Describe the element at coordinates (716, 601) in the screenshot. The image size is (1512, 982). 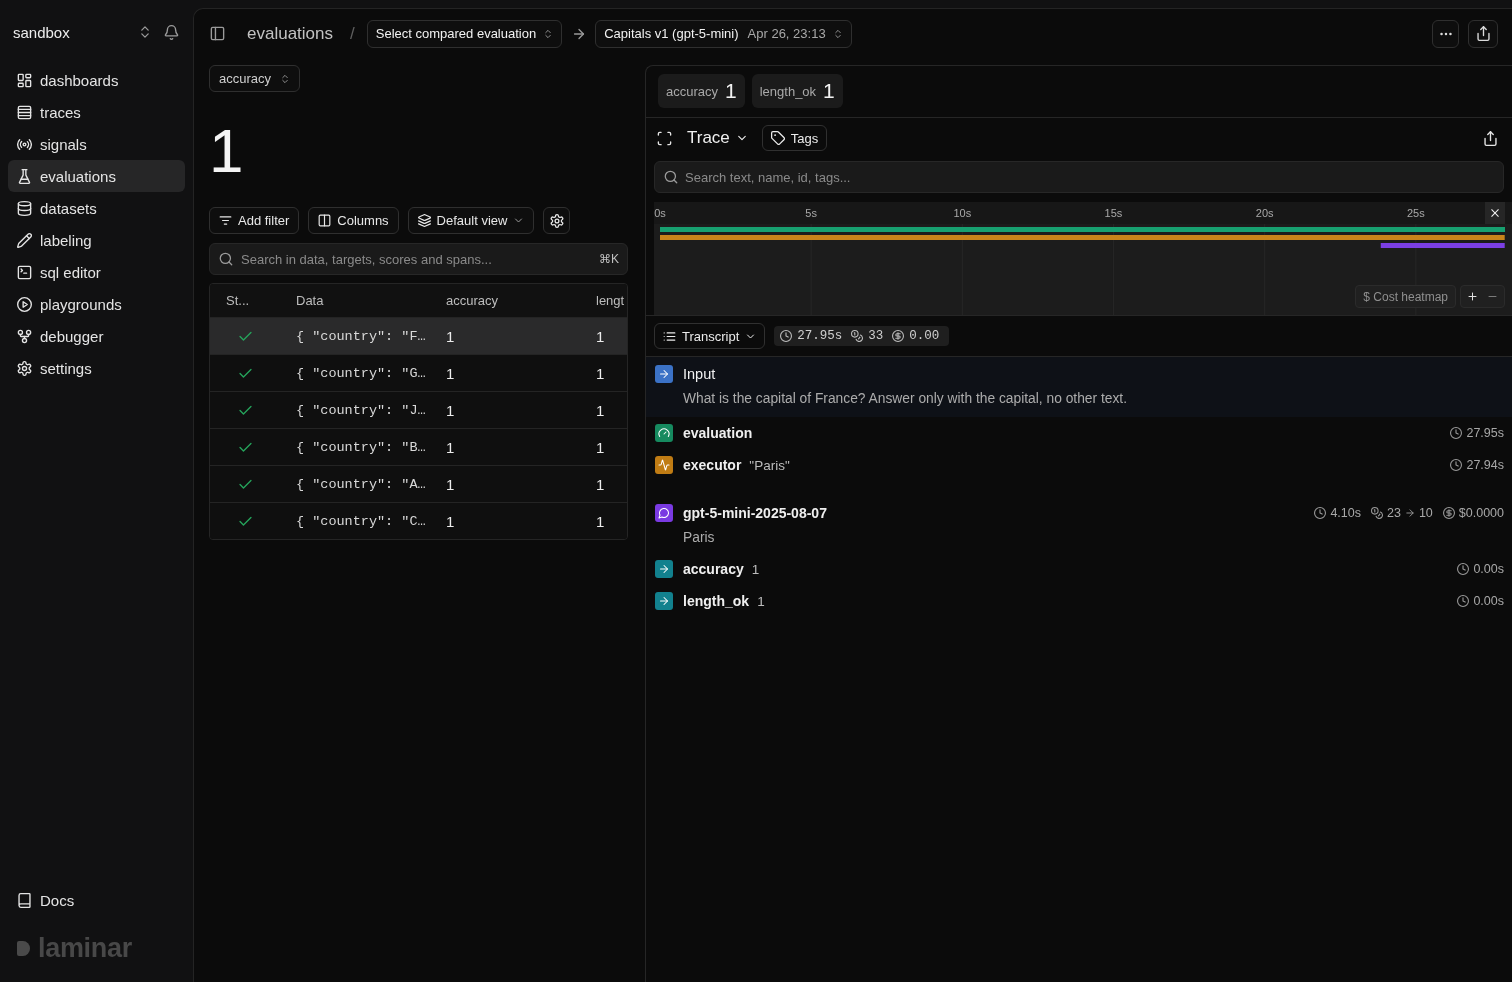
I see `span-name: length_ok` at that location.